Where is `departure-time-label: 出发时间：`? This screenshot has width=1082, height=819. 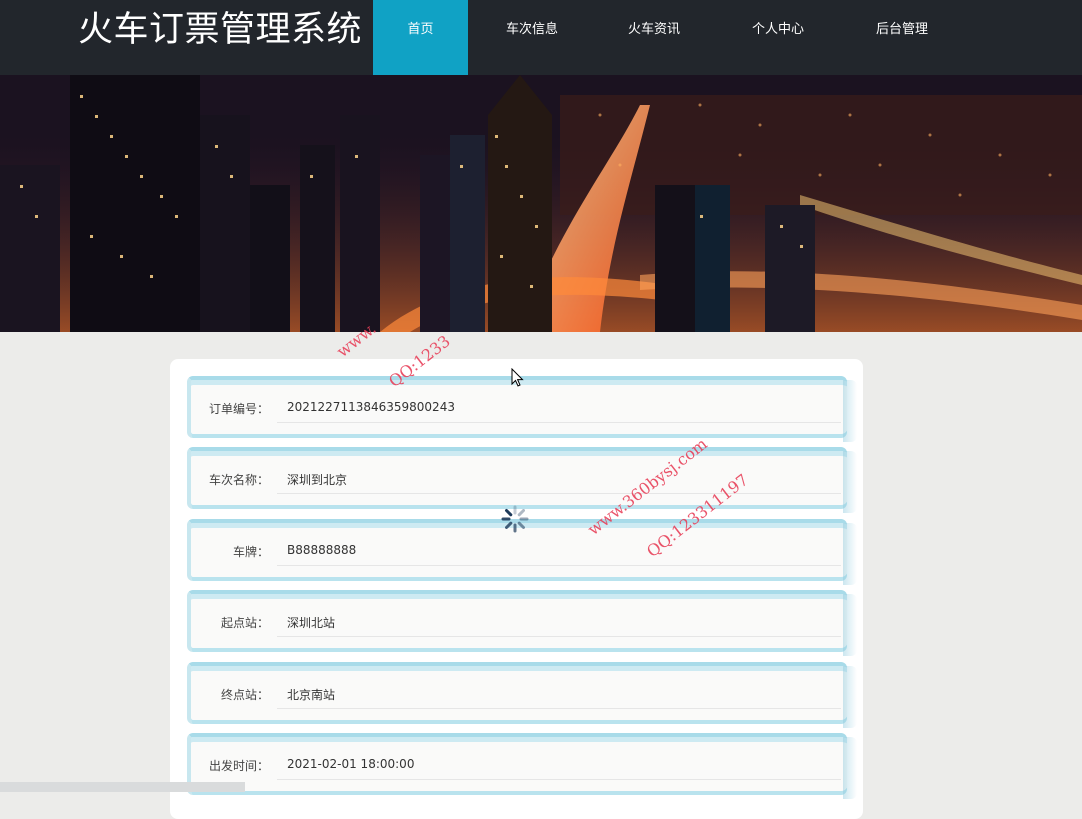 departure-time-label: 出发时间： is located at coordinates (238, 766).